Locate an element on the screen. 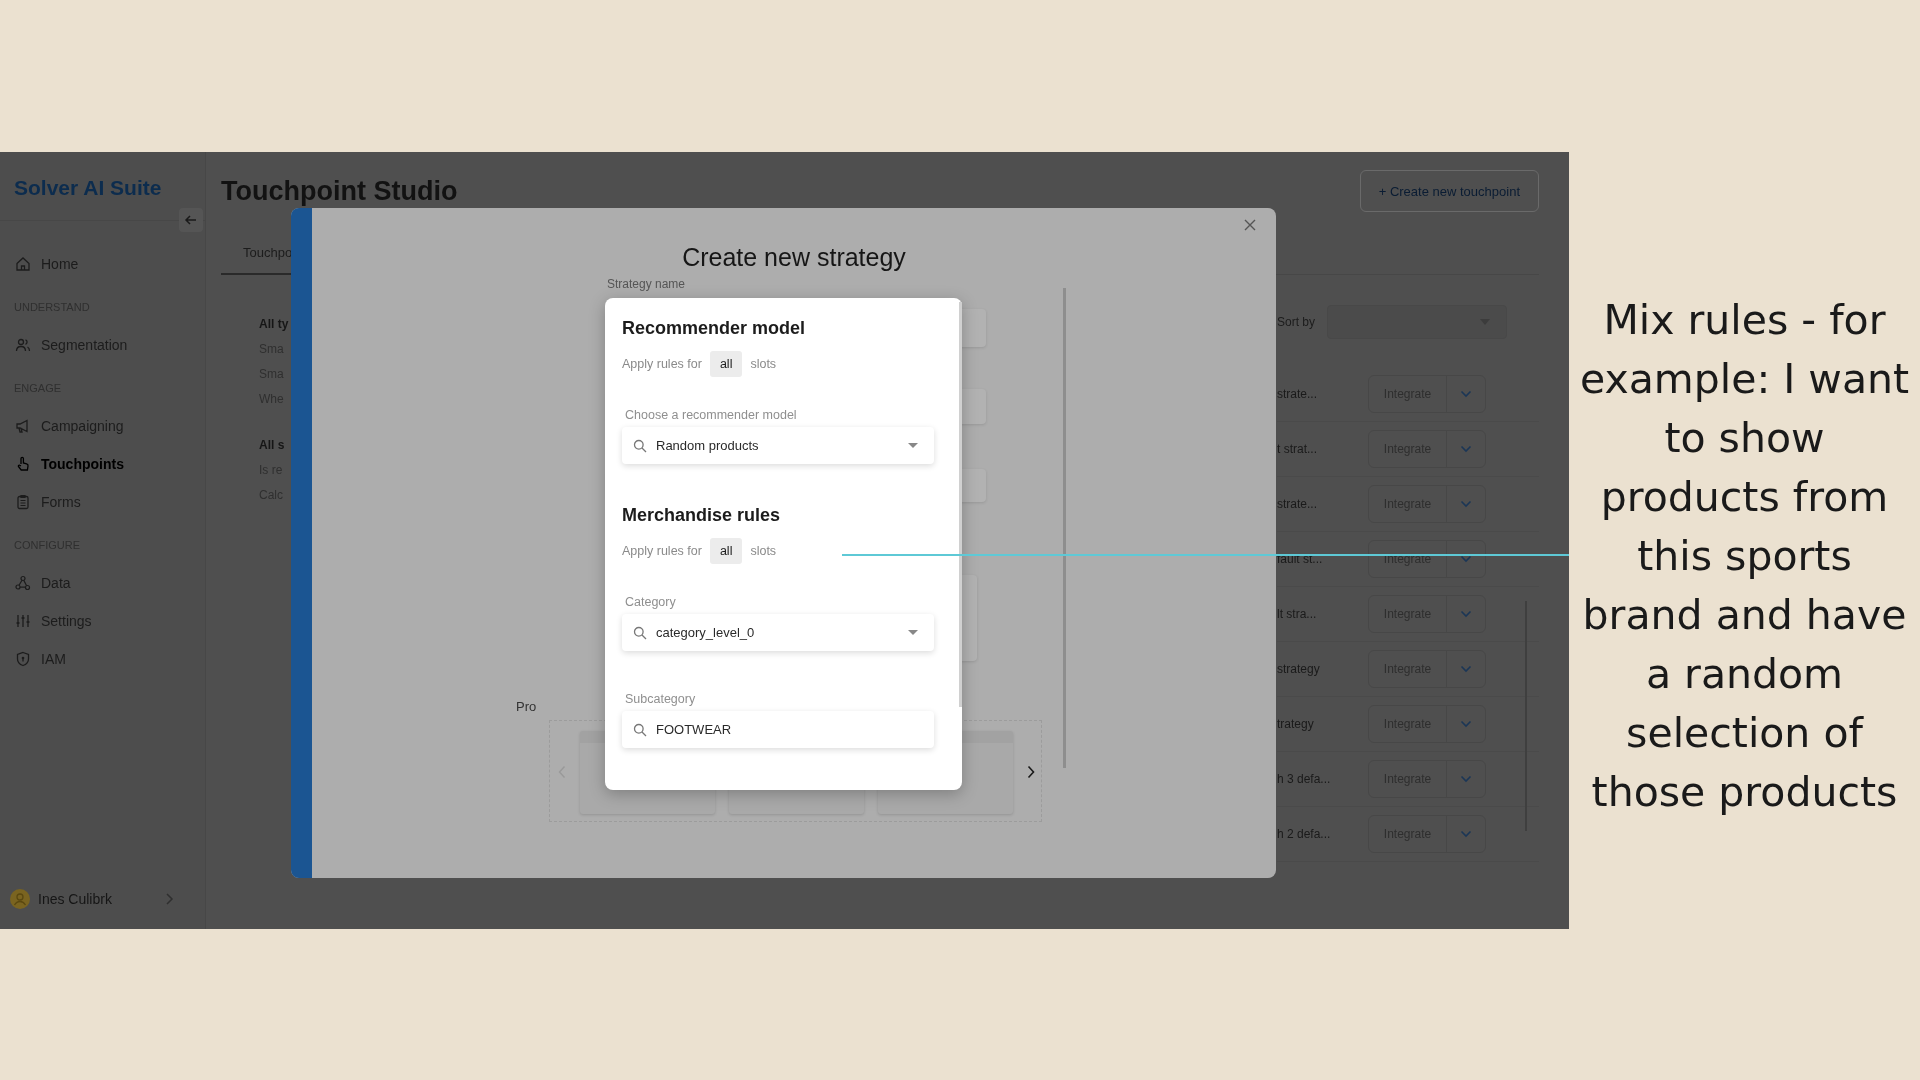 The width and height of the screenshot is (1920, 1080). field-label: Category is located at coordinates (650, 602).